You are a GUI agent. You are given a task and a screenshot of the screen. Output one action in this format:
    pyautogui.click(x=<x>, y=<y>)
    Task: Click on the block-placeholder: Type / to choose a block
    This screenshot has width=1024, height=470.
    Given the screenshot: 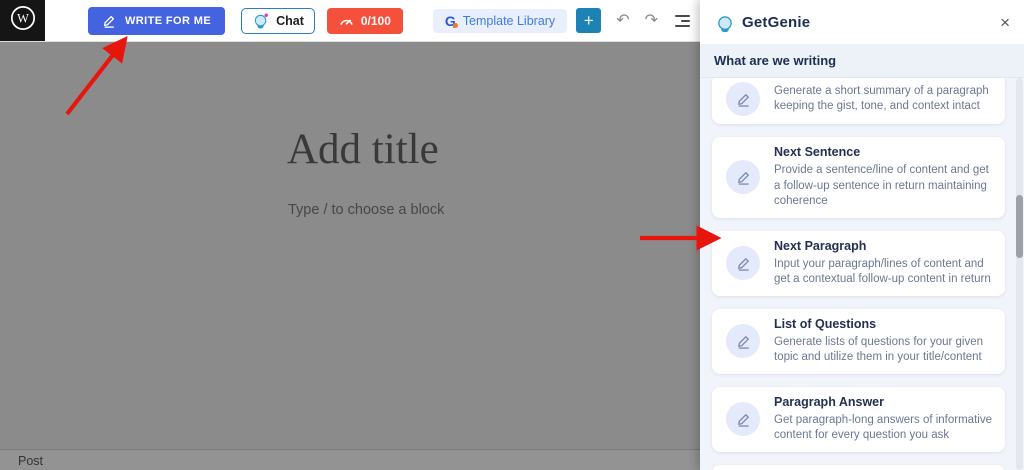 What is the action you would take?
    pyautogui.click(x=366, y=210)
    